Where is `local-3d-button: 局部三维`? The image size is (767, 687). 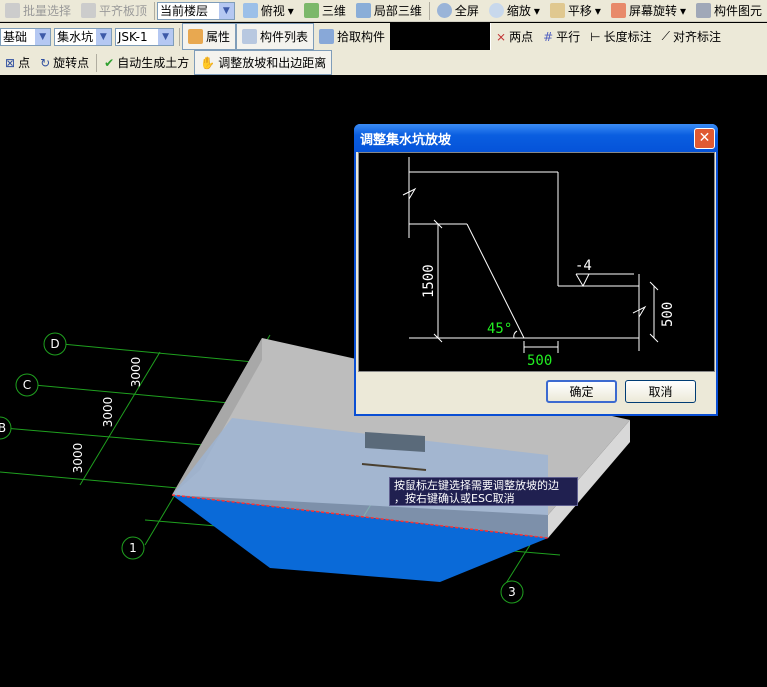 local-3d-button: 局部三维 is located at coordinates (389, 10).